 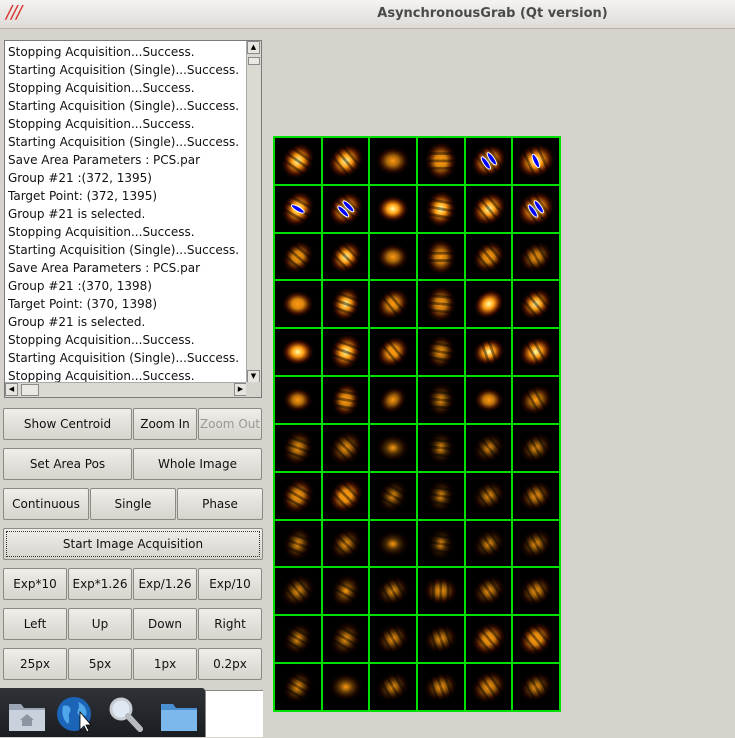 What do you see at coordinates (230, 424) in the screenshot?
I see `zoom-out-button: Zoom Out` at bounding box center [230, 424].